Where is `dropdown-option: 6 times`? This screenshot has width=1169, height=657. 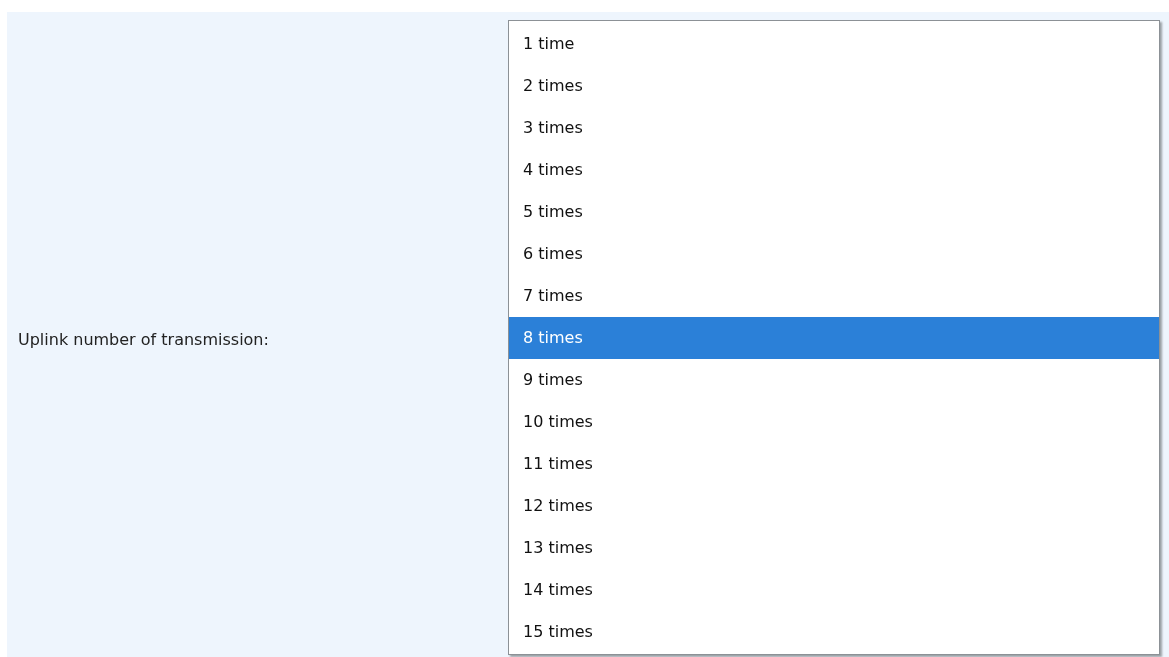
dropdown-option: 6 times is located at coordinates (834, 254).